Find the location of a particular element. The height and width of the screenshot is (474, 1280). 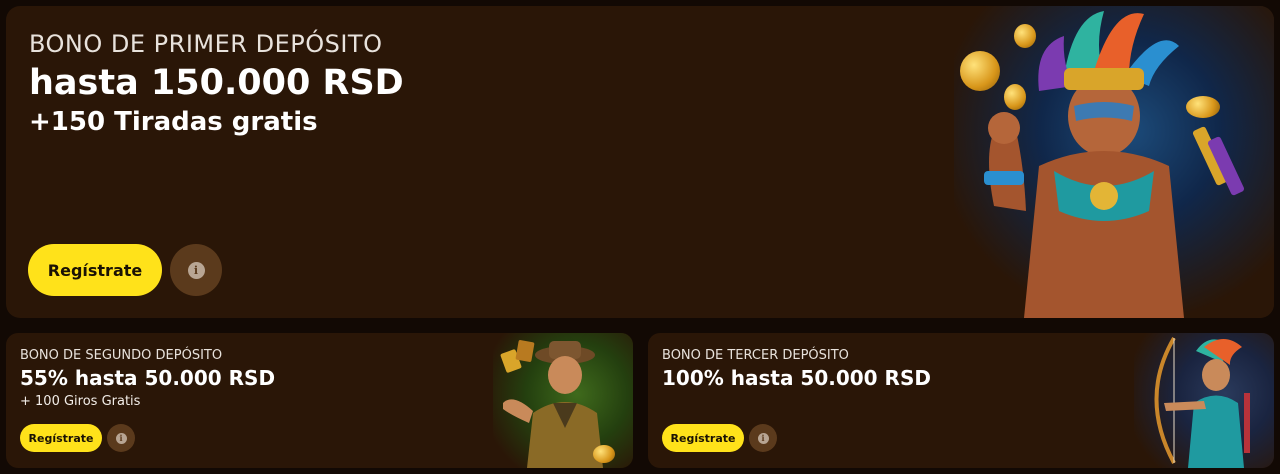

explorer-illustration is located at coordinates (563, 400).